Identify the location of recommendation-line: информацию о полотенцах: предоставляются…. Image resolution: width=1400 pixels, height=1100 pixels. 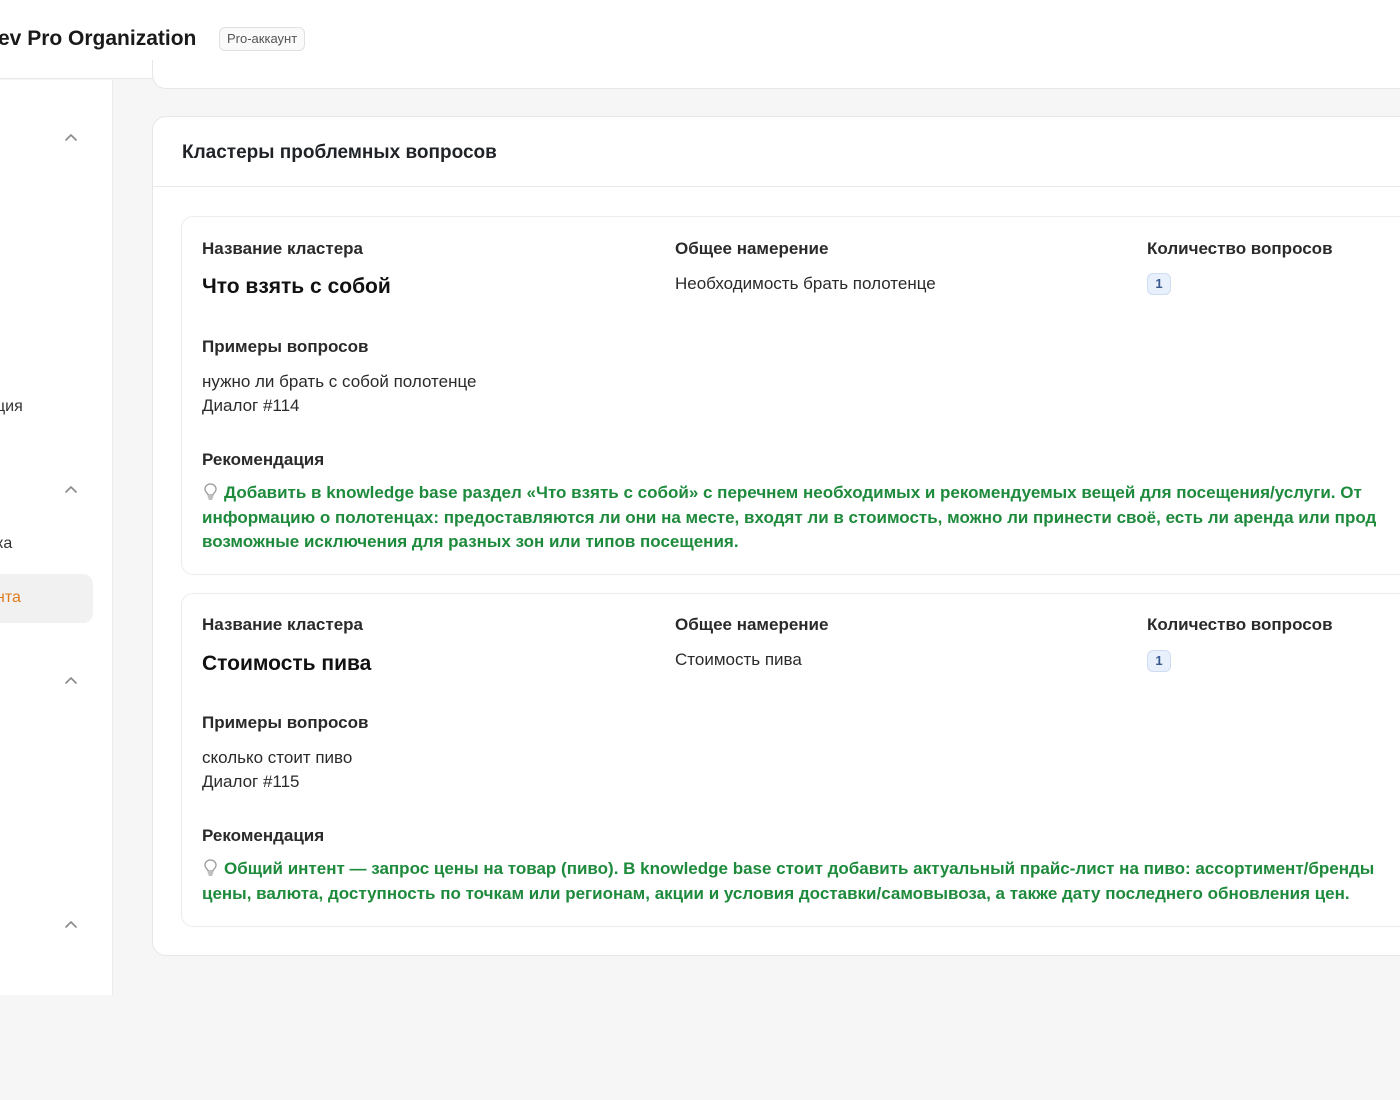
(789, 517).